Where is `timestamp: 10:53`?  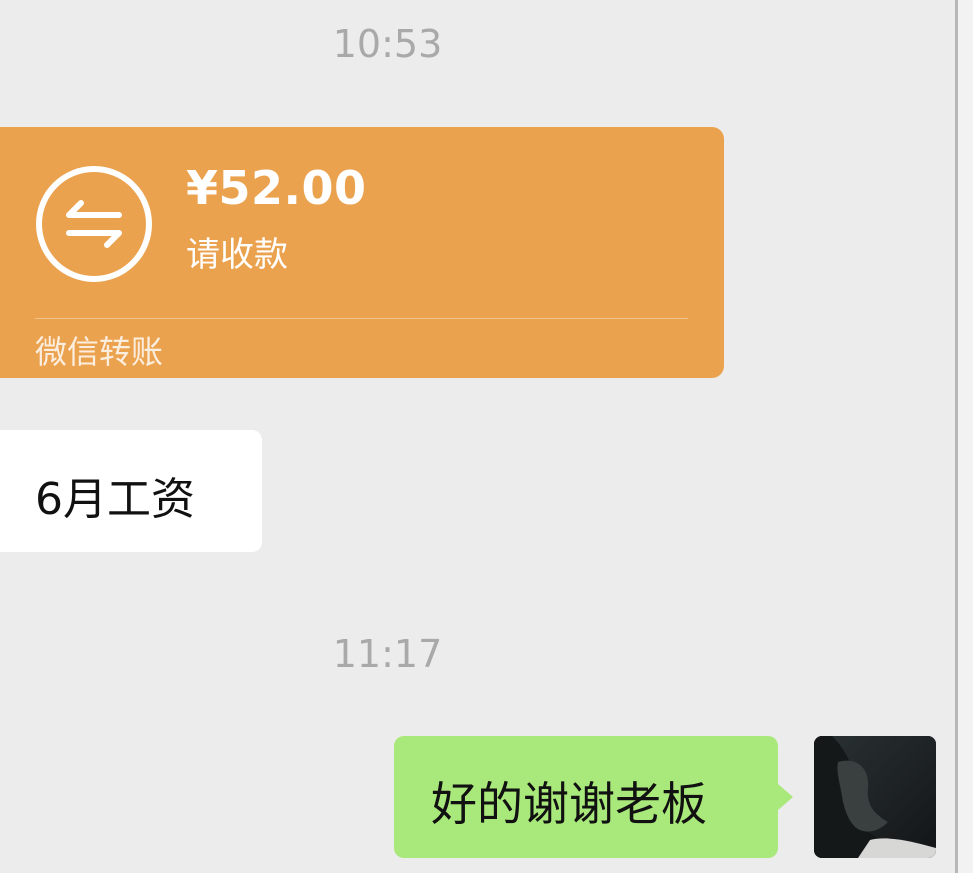 timestamp: 10:53 is located at coordinates (387, 44).